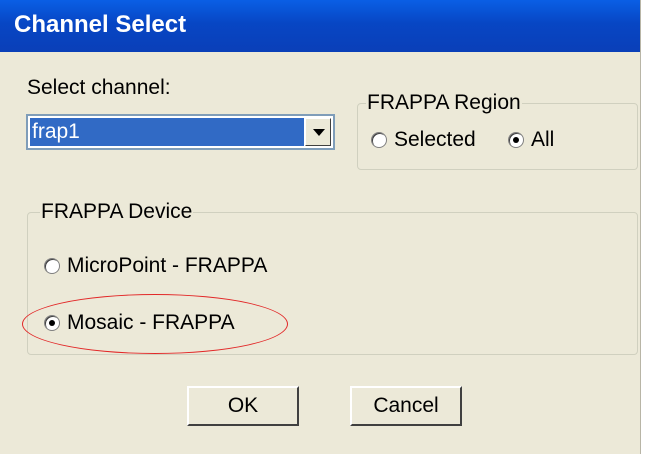 The height and width of the screenshot is (454, 650). Describe the element at coordinates (516, 140) in the screenshot. I see `radio-checked-icon` at that location.